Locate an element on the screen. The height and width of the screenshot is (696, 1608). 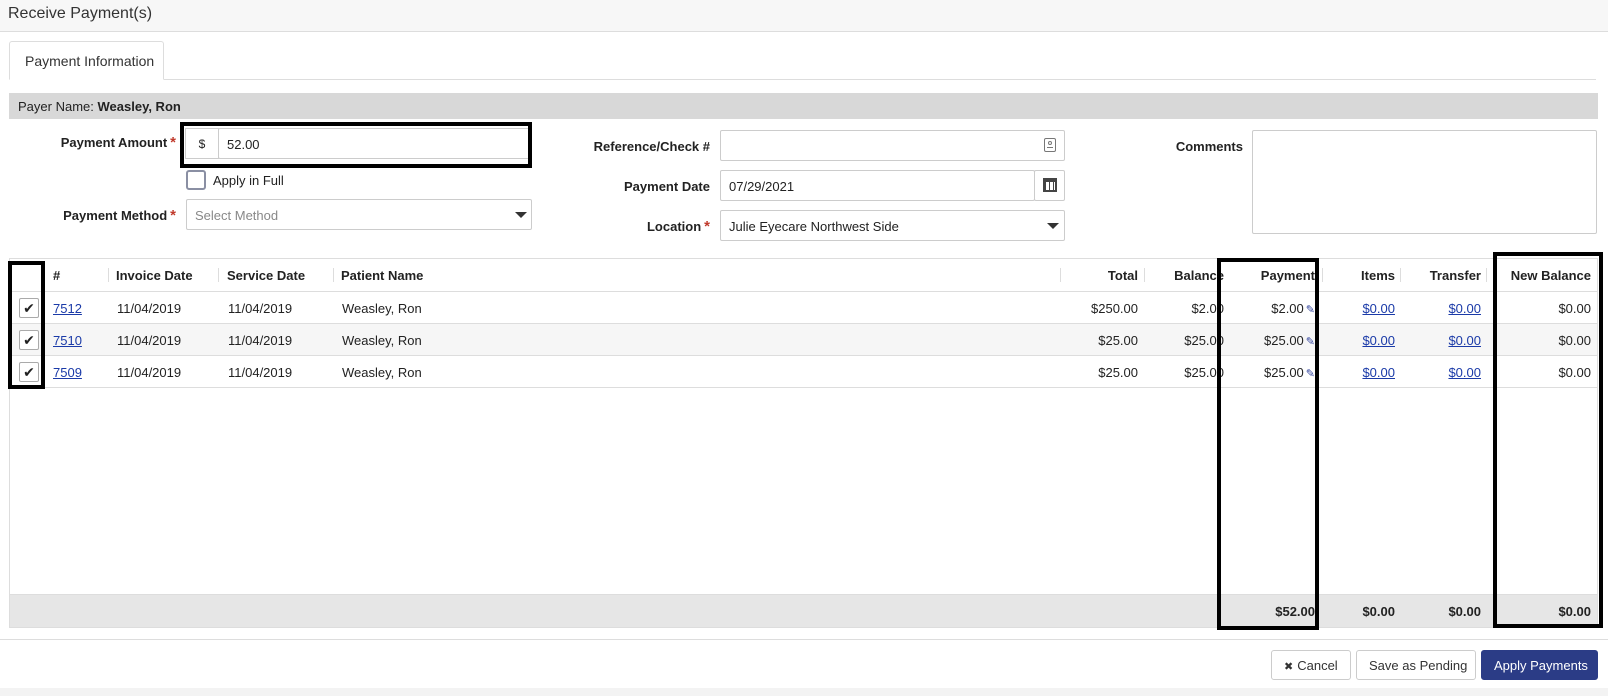
tab-divider is located at coordinates (802, 79).